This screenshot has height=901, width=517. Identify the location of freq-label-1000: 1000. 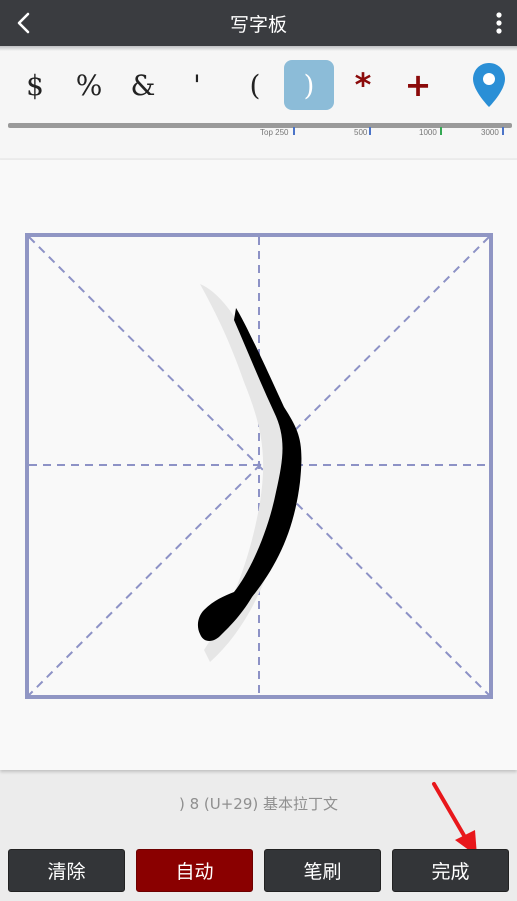
(428, 132).